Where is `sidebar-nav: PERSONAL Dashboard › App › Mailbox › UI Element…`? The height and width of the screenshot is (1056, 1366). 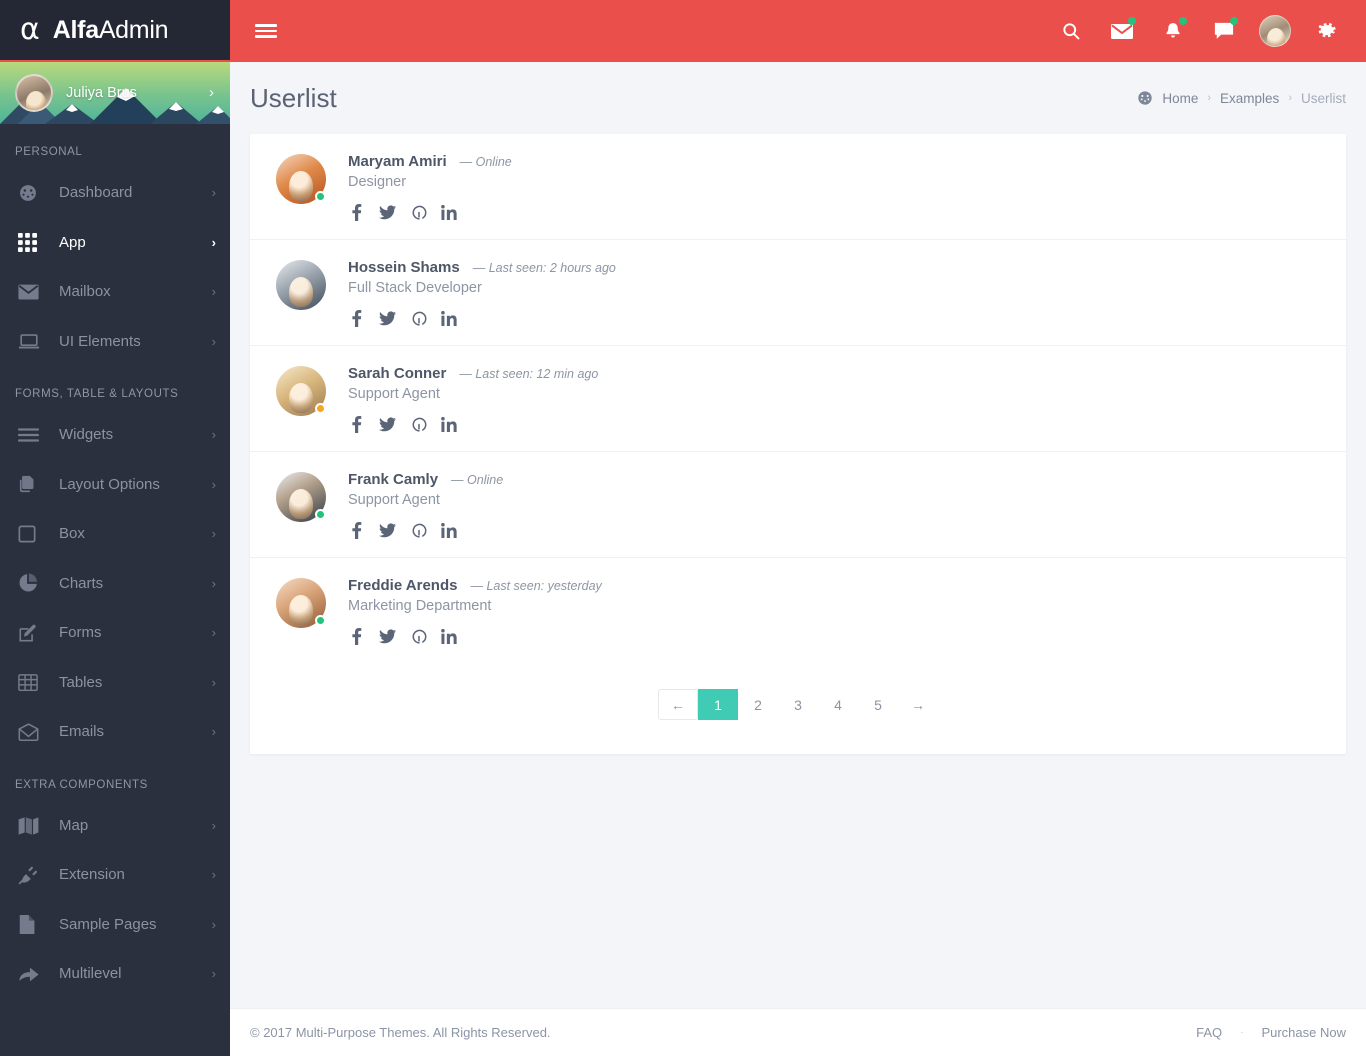
sidebar-nav: PERSONAL Dashboard › App › Mailbox › UI Element… is located at coordinates (115, 561).